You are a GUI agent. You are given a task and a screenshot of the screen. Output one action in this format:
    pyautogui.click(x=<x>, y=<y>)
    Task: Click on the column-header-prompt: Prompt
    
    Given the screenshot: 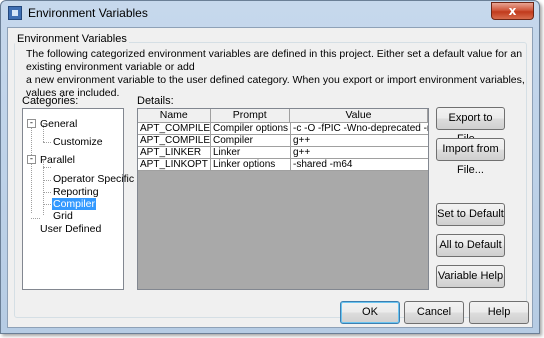 What is the action you would take?
    pyautogui.click(x=250, y=116)
    